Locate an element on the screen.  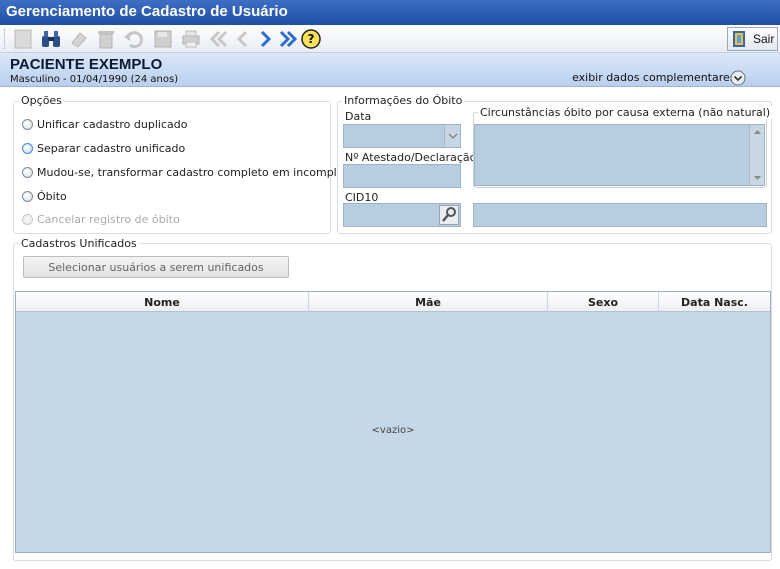
date-dropdown is located at coordinates (402, 136).